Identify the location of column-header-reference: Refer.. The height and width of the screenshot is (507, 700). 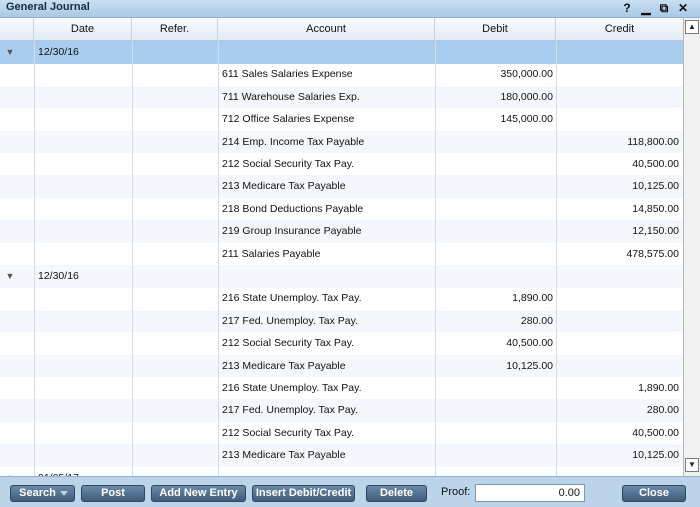
(175, 29).